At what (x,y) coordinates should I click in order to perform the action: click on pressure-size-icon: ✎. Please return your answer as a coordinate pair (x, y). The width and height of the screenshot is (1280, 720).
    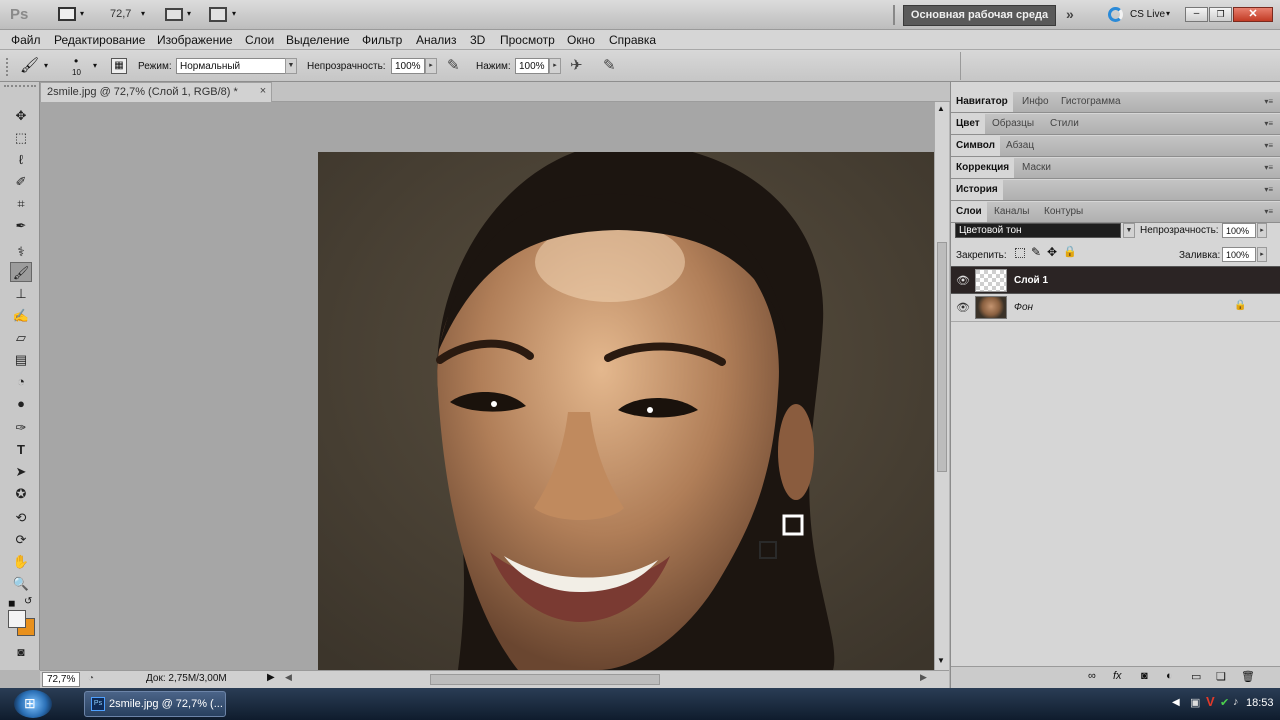
    Looking at the image, I should click on (609, 65).